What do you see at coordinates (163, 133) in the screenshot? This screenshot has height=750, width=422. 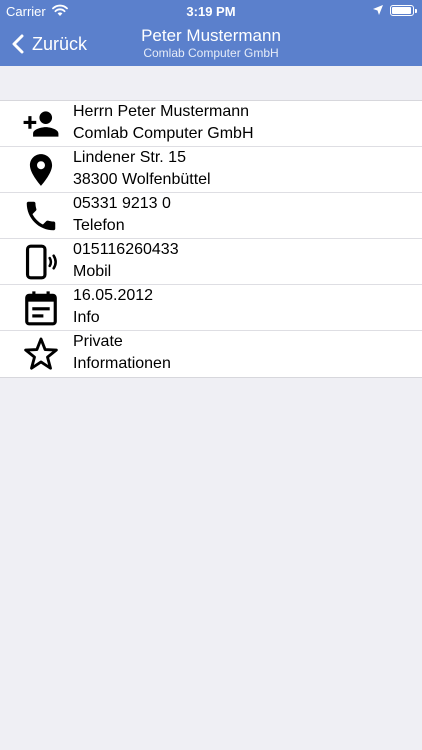 I see `row-secondary-text: Comlab Computer GmbH` at bounding box center [163, 133].